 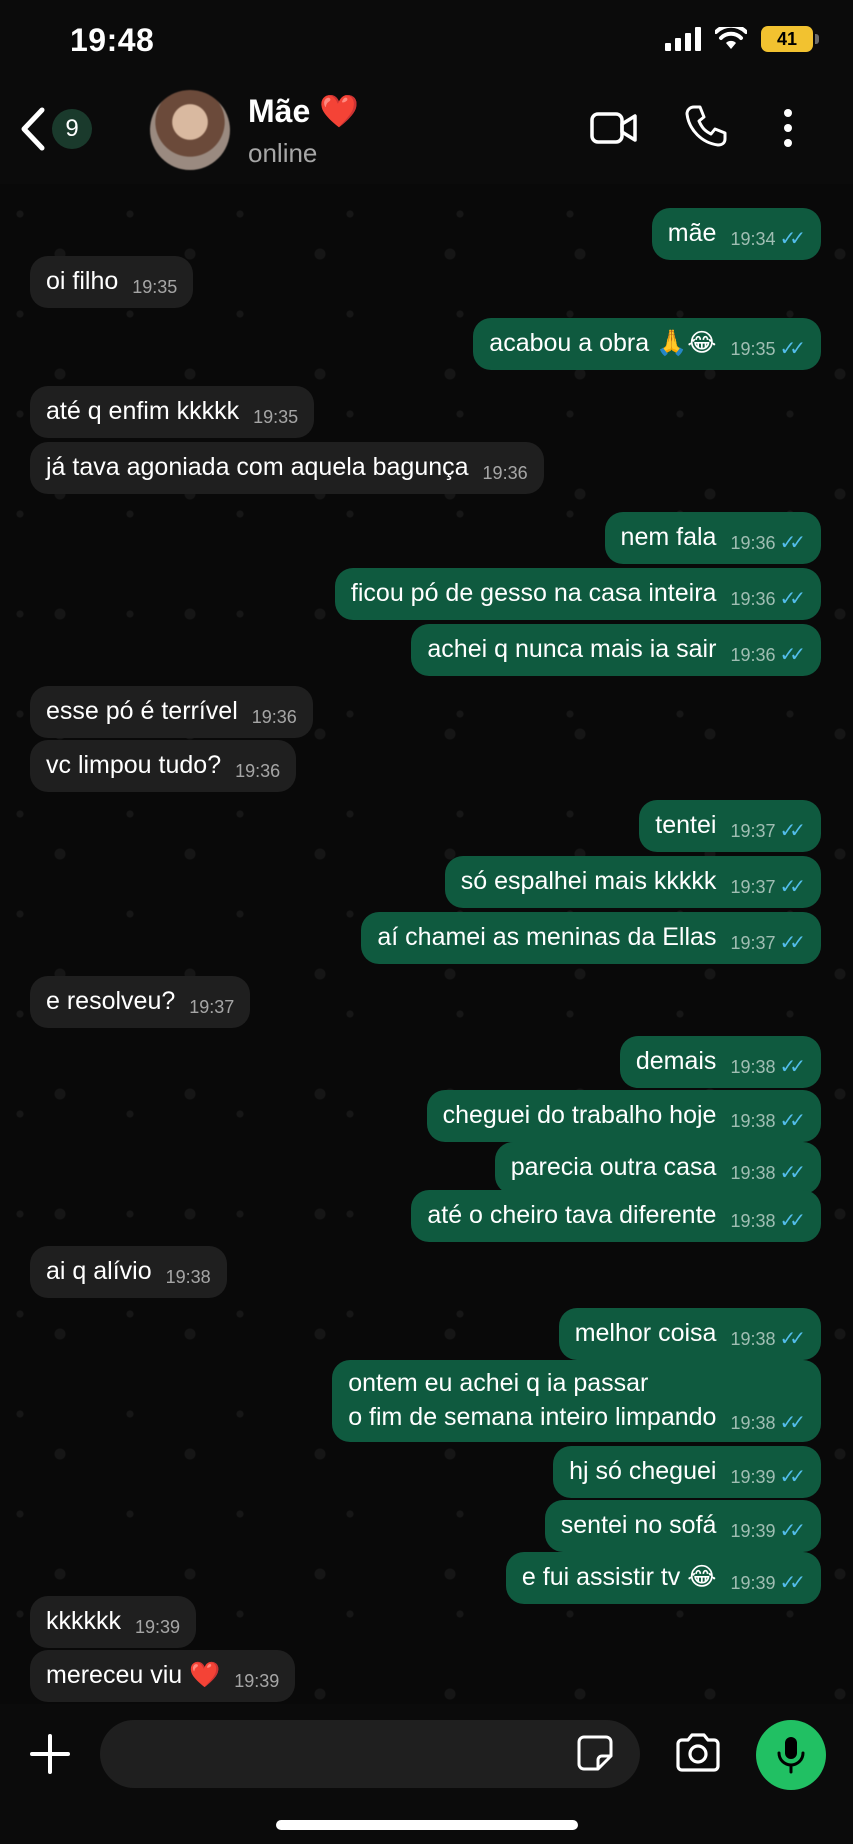 I want to click on message-meta: 19:39 ✓✓, so click(x=767, y=1477).